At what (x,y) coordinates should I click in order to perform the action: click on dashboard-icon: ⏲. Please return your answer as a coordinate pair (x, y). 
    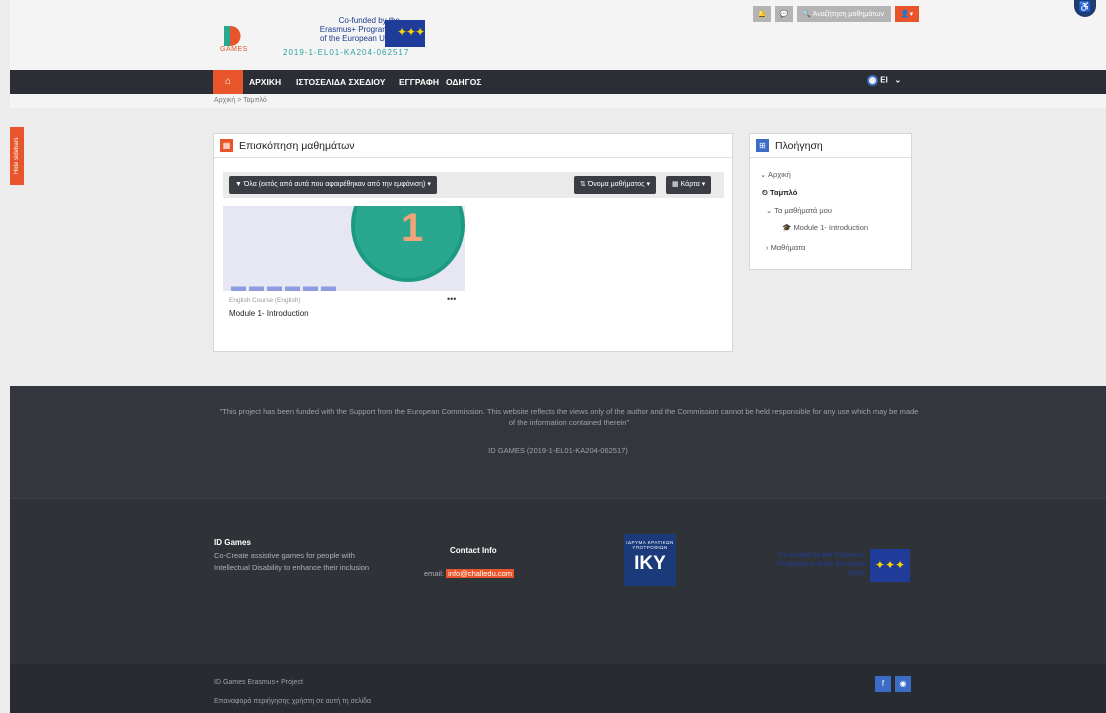
    Looking at the image, I should click on (766, 192).